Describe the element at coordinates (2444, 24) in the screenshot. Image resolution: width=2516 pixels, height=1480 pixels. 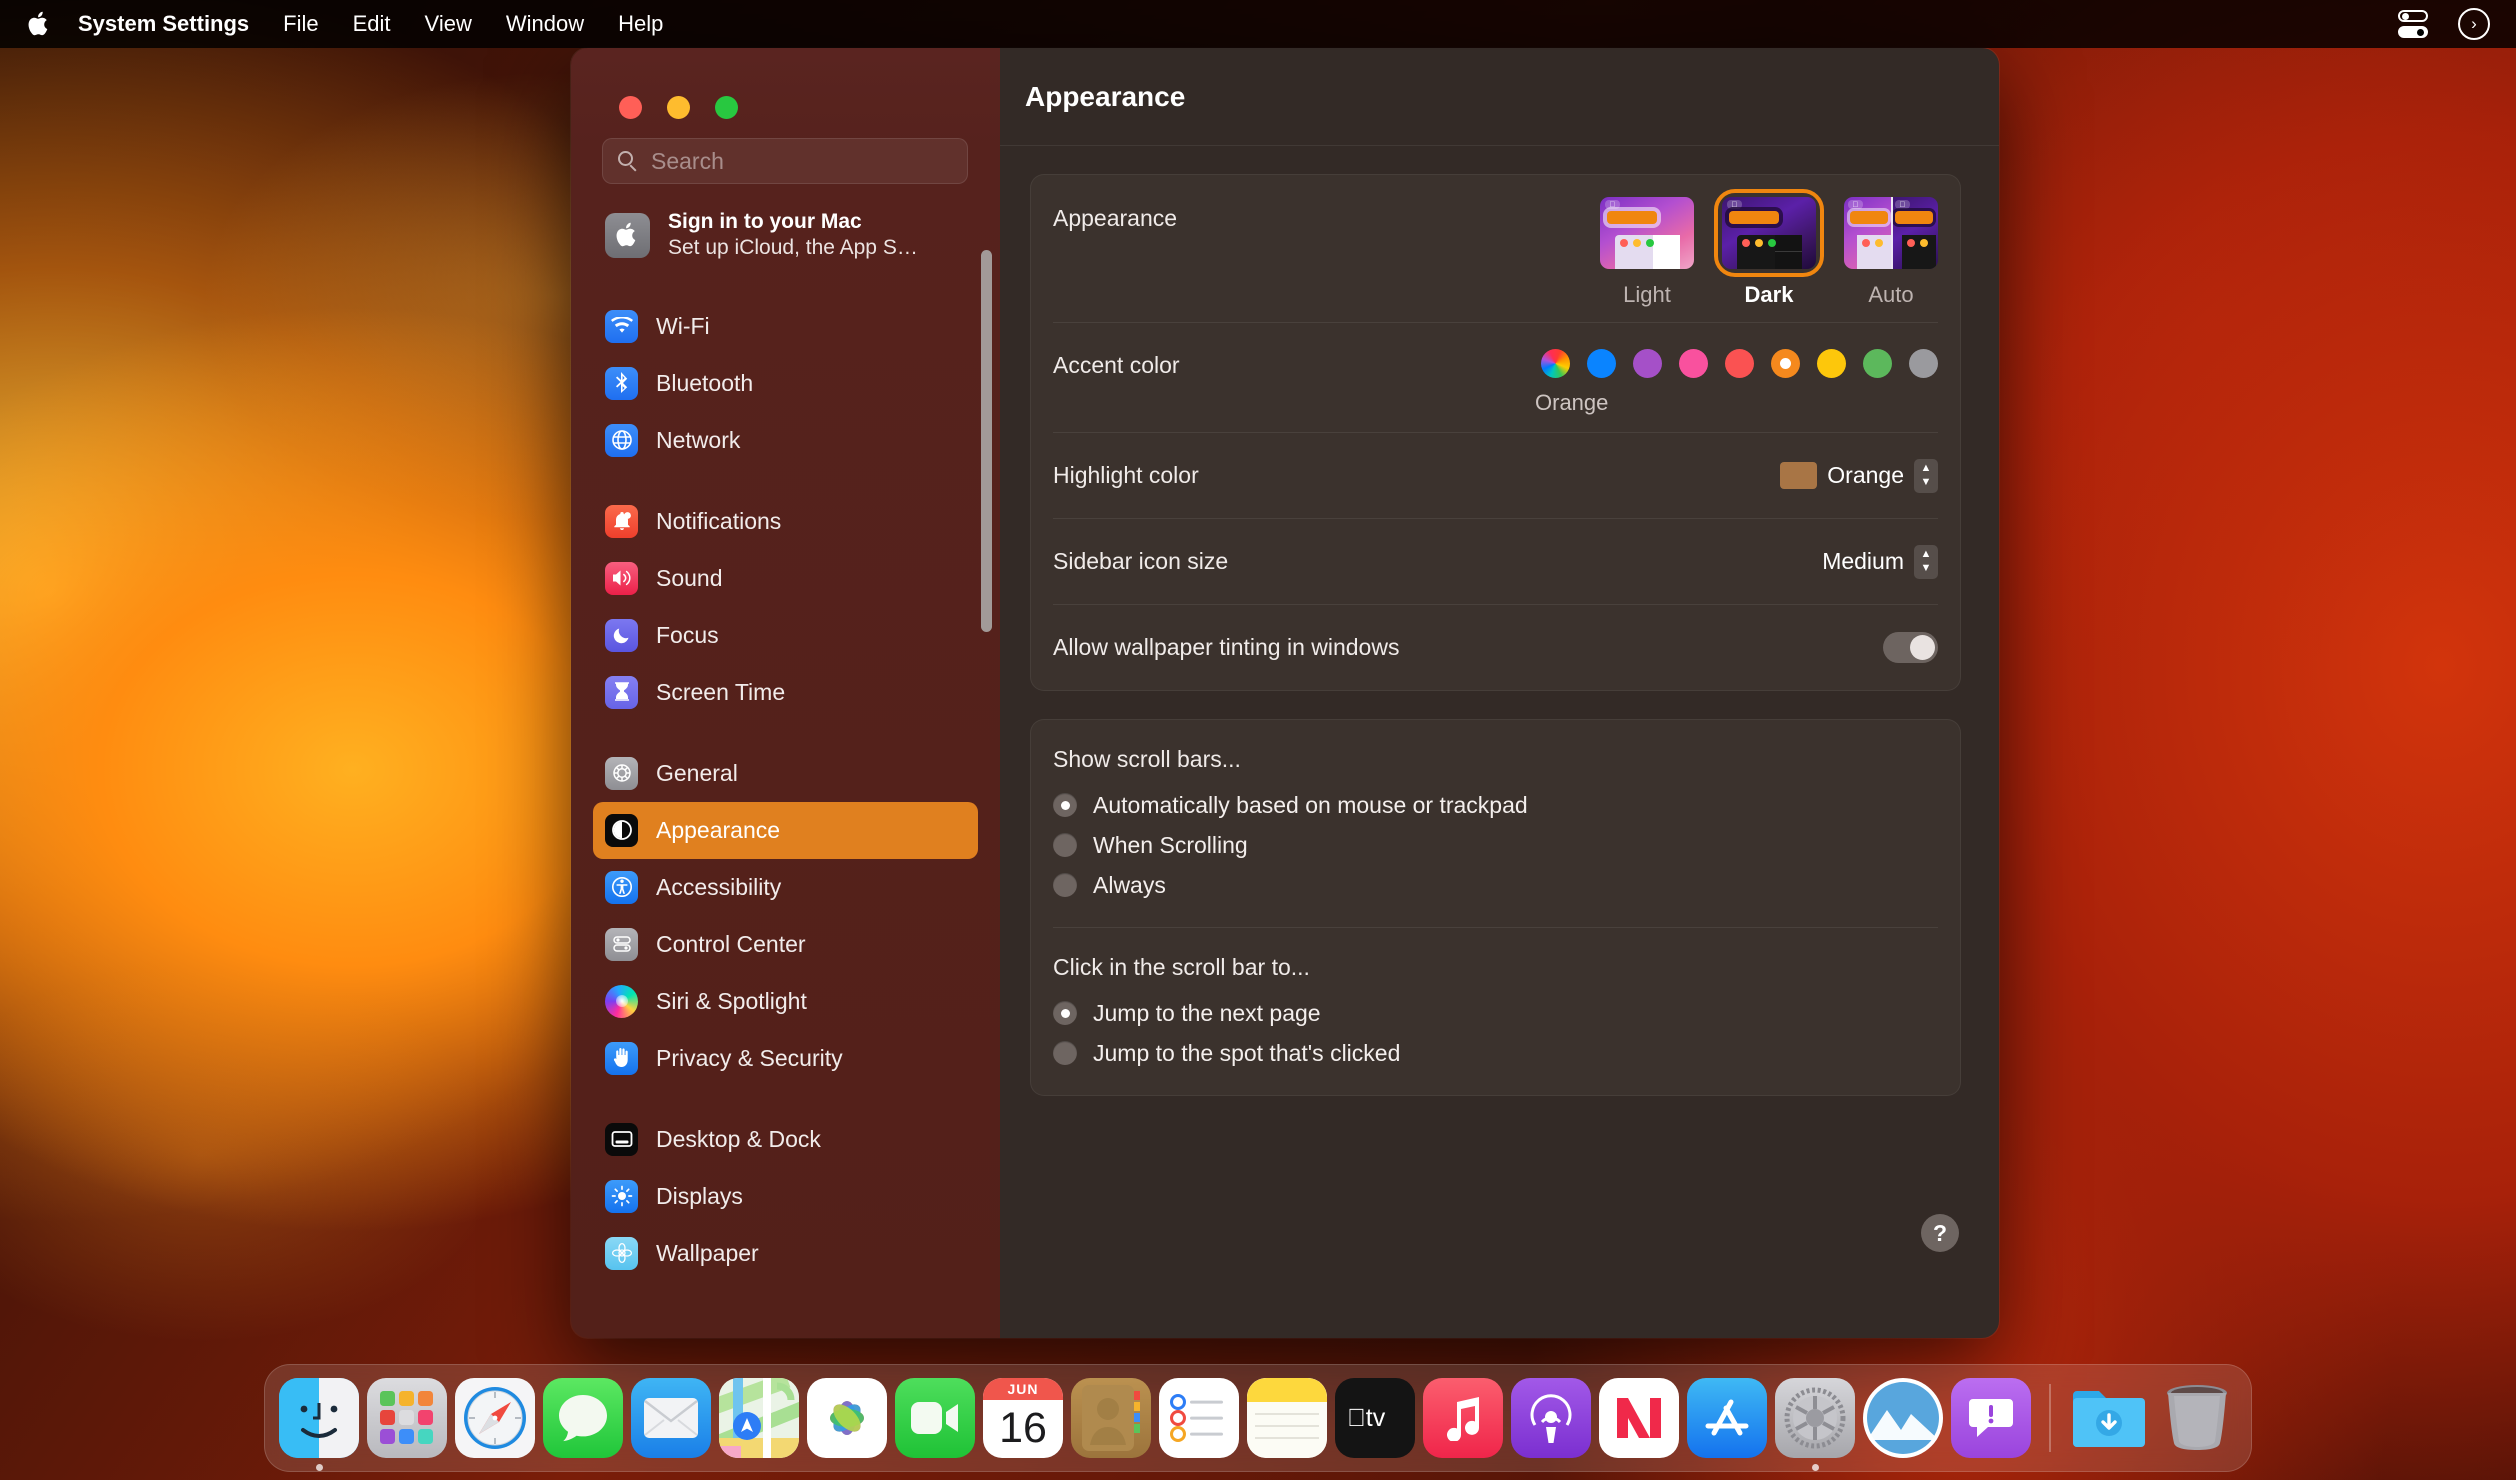
I see `menu-bar-status-area: ›` at that location.